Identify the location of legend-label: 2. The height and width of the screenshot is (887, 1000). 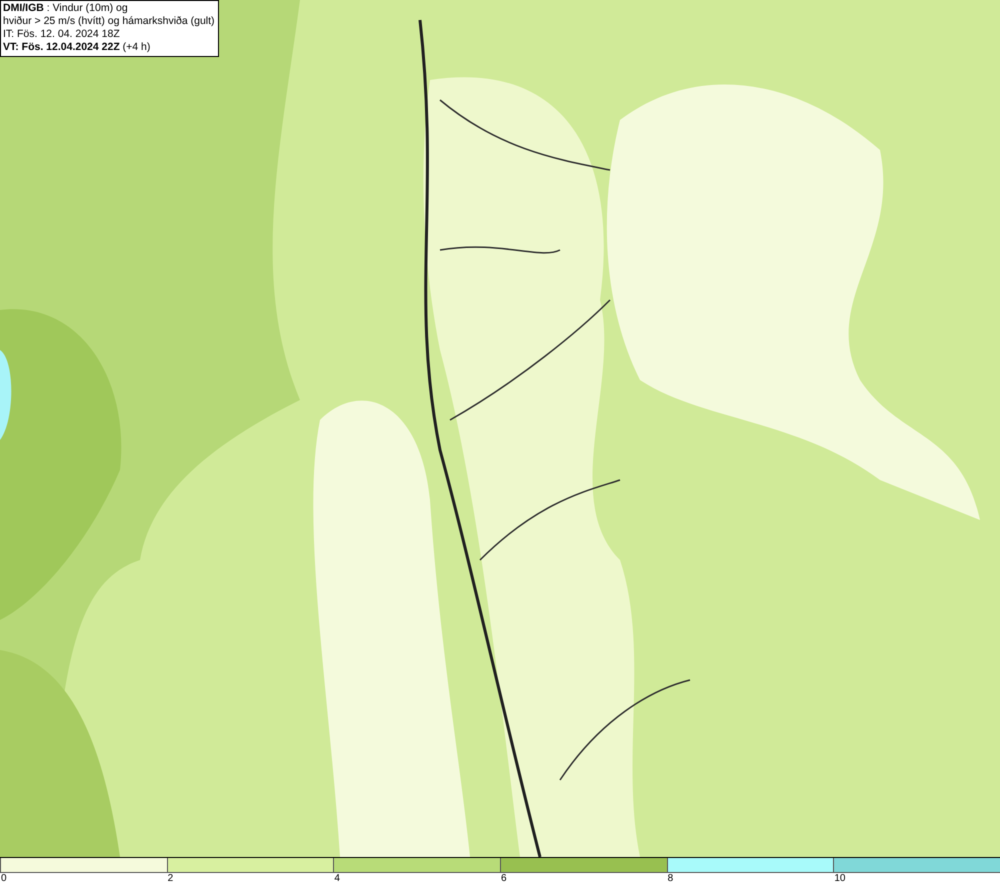
(170, 879).